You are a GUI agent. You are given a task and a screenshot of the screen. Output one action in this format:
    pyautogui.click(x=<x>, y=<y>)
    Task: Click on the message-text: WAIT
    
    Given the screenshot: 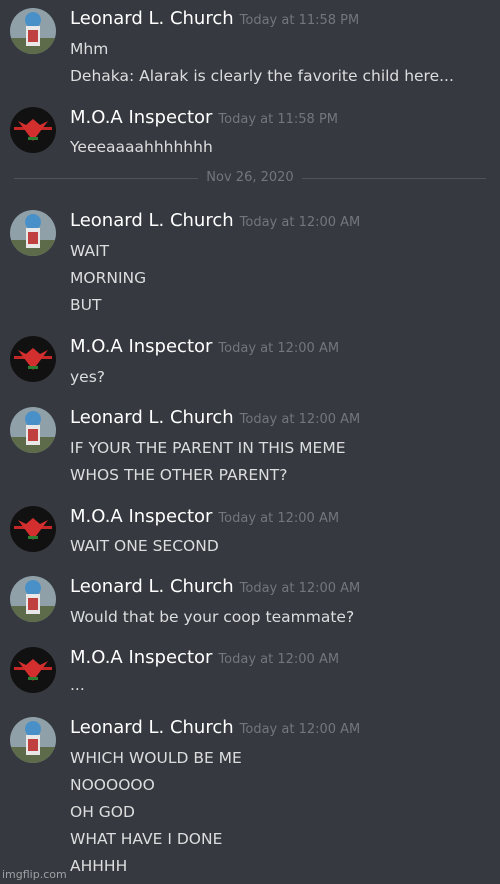 What is the action you would take?
    pyautogui.click(x=90, y=251)
    